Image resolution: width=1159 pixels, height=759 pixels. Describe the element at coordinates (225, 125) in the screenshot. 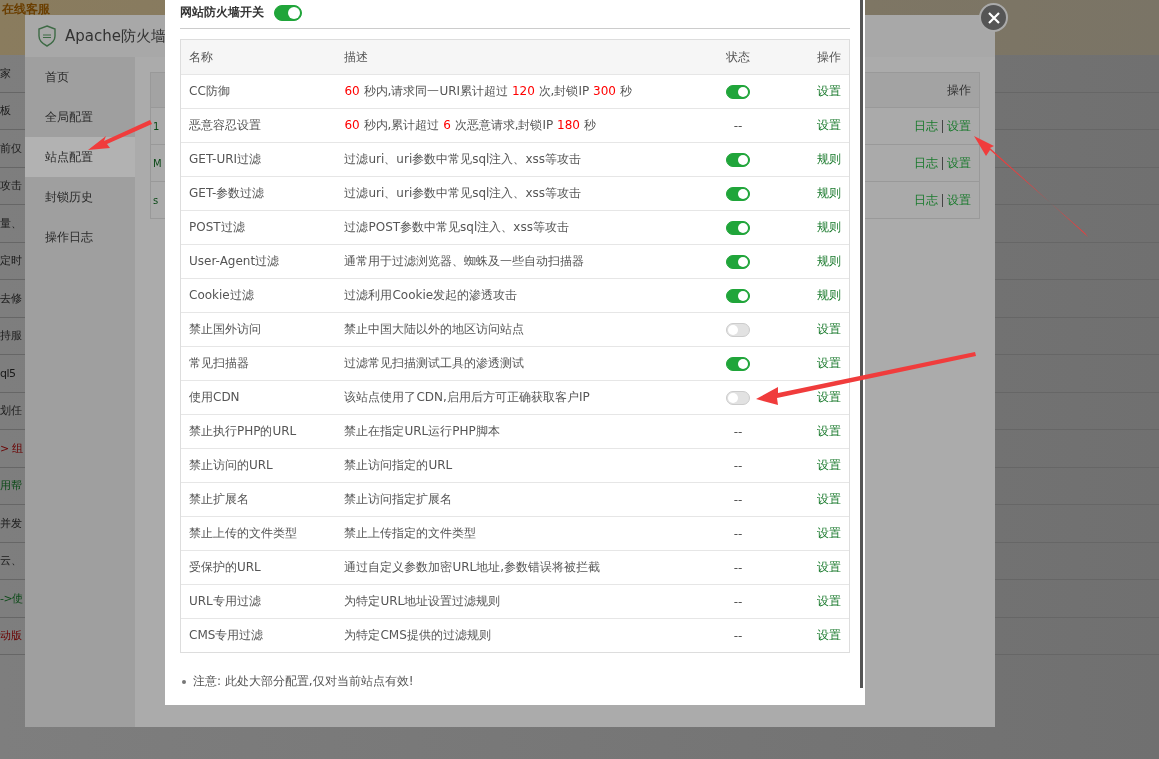

I see `rule-name: 恶意容忍设置` at that location.